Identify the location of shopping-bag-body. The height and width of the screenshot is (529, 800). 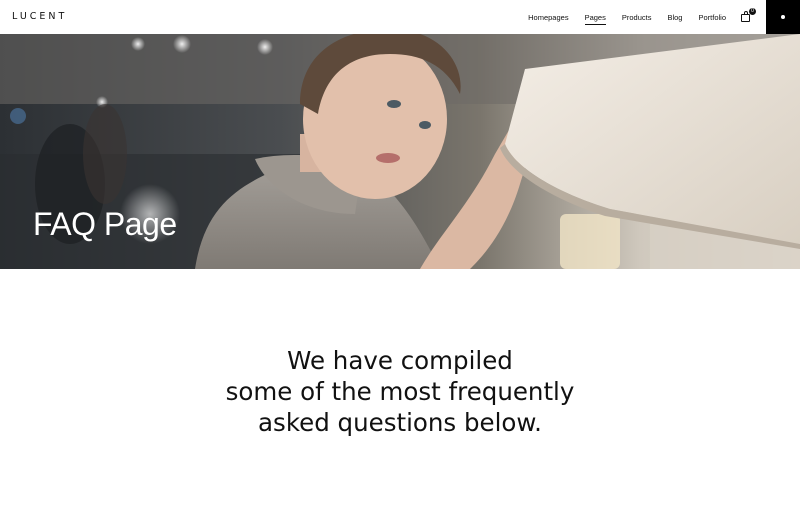
(745, 18).